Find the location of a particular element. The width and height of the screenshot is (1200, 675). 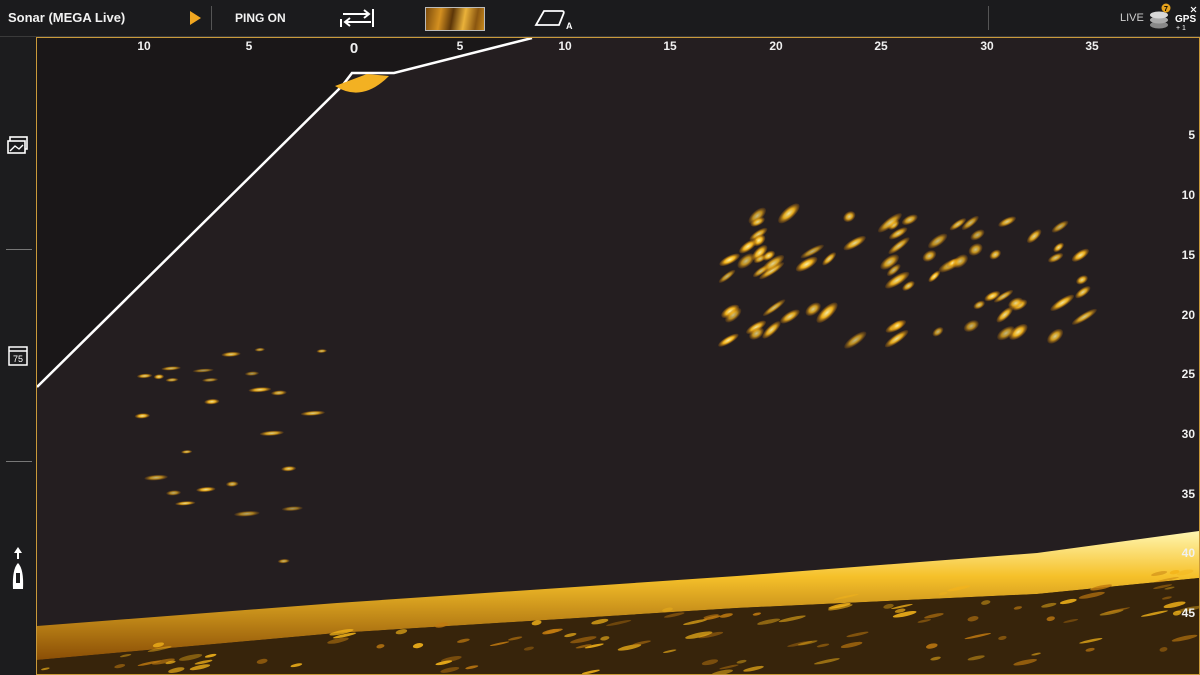

depth-label: 5 is located at coordinates (1191, 135).